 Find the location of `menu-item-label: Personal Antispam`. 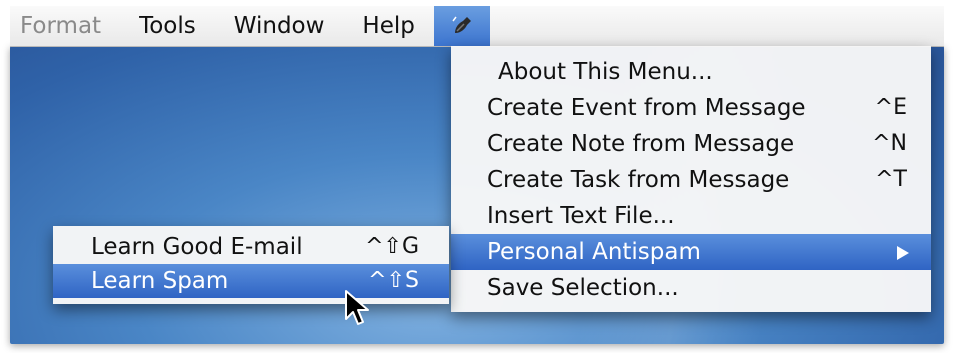

menu-item-label: Personal Antispam is located at coordinates (594, 252).